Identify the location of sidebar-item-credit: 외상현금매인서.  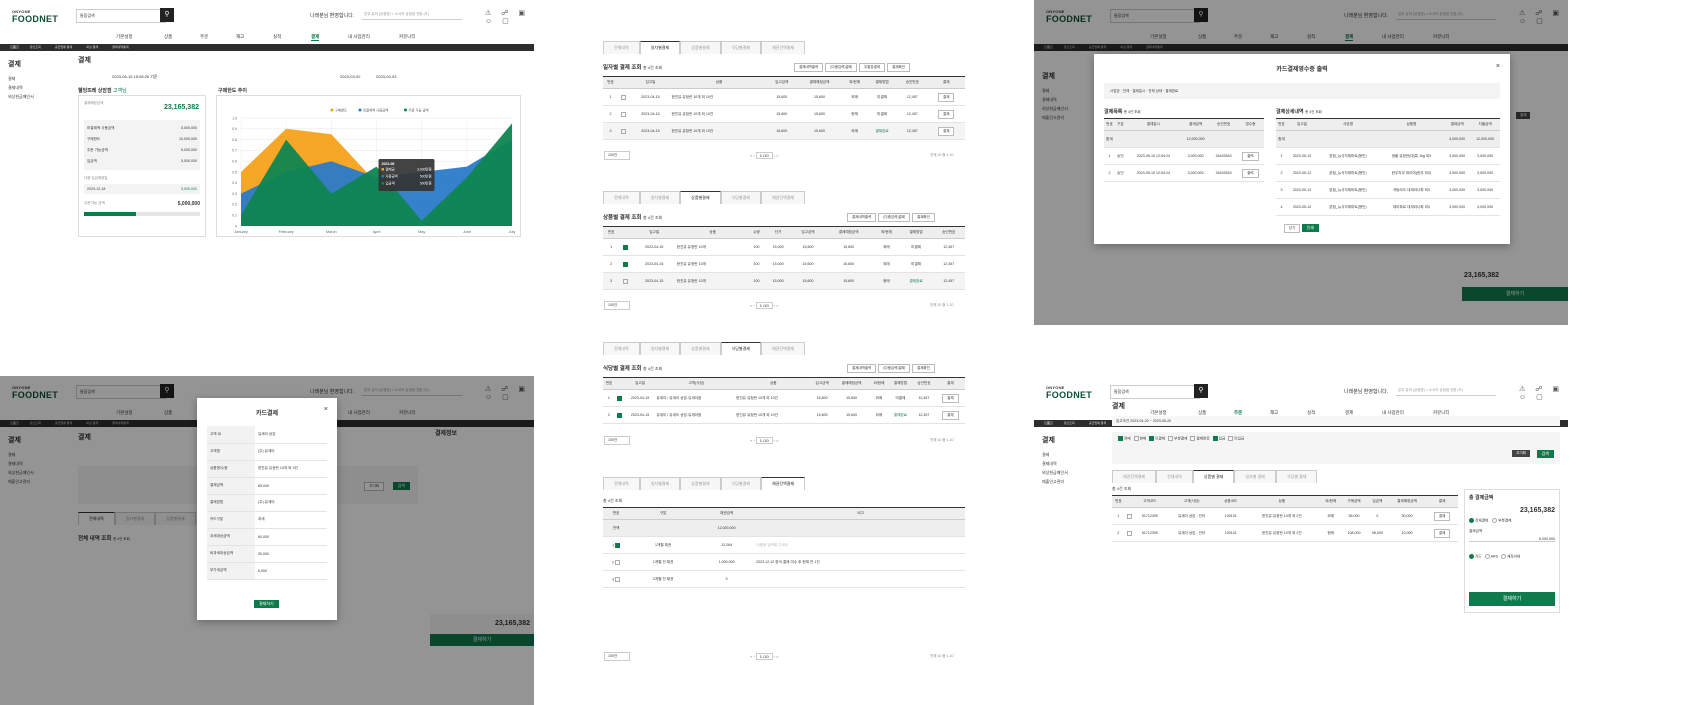
(21, 96).